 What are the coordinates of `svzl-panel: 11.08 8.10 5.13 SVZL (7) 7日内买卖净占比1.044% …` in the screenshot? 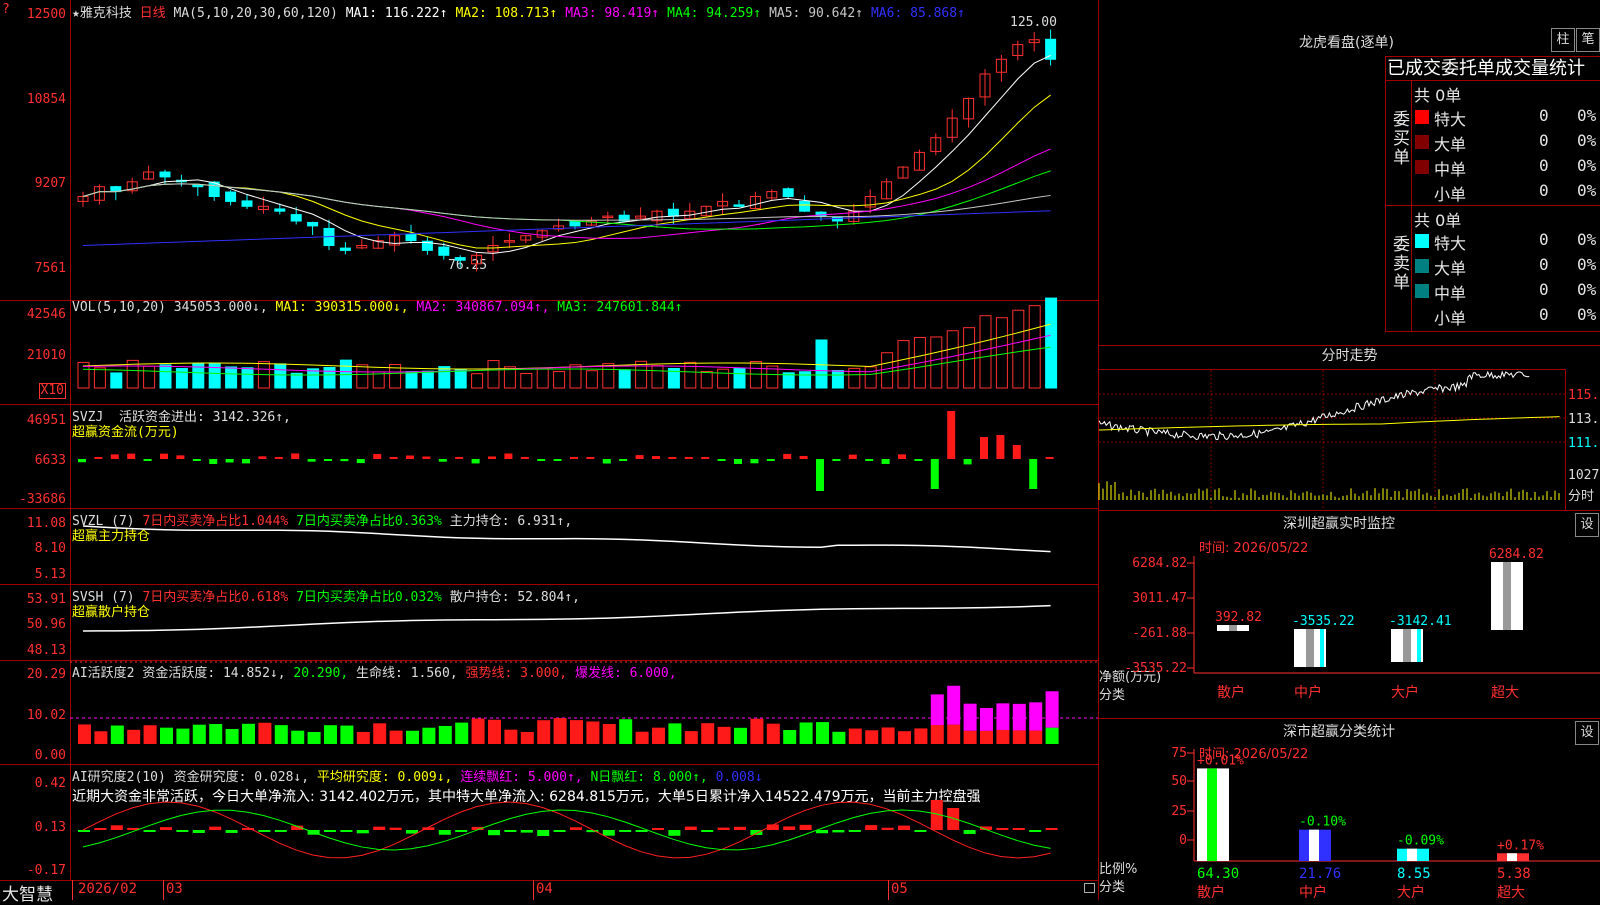 It's located at (549, 546).